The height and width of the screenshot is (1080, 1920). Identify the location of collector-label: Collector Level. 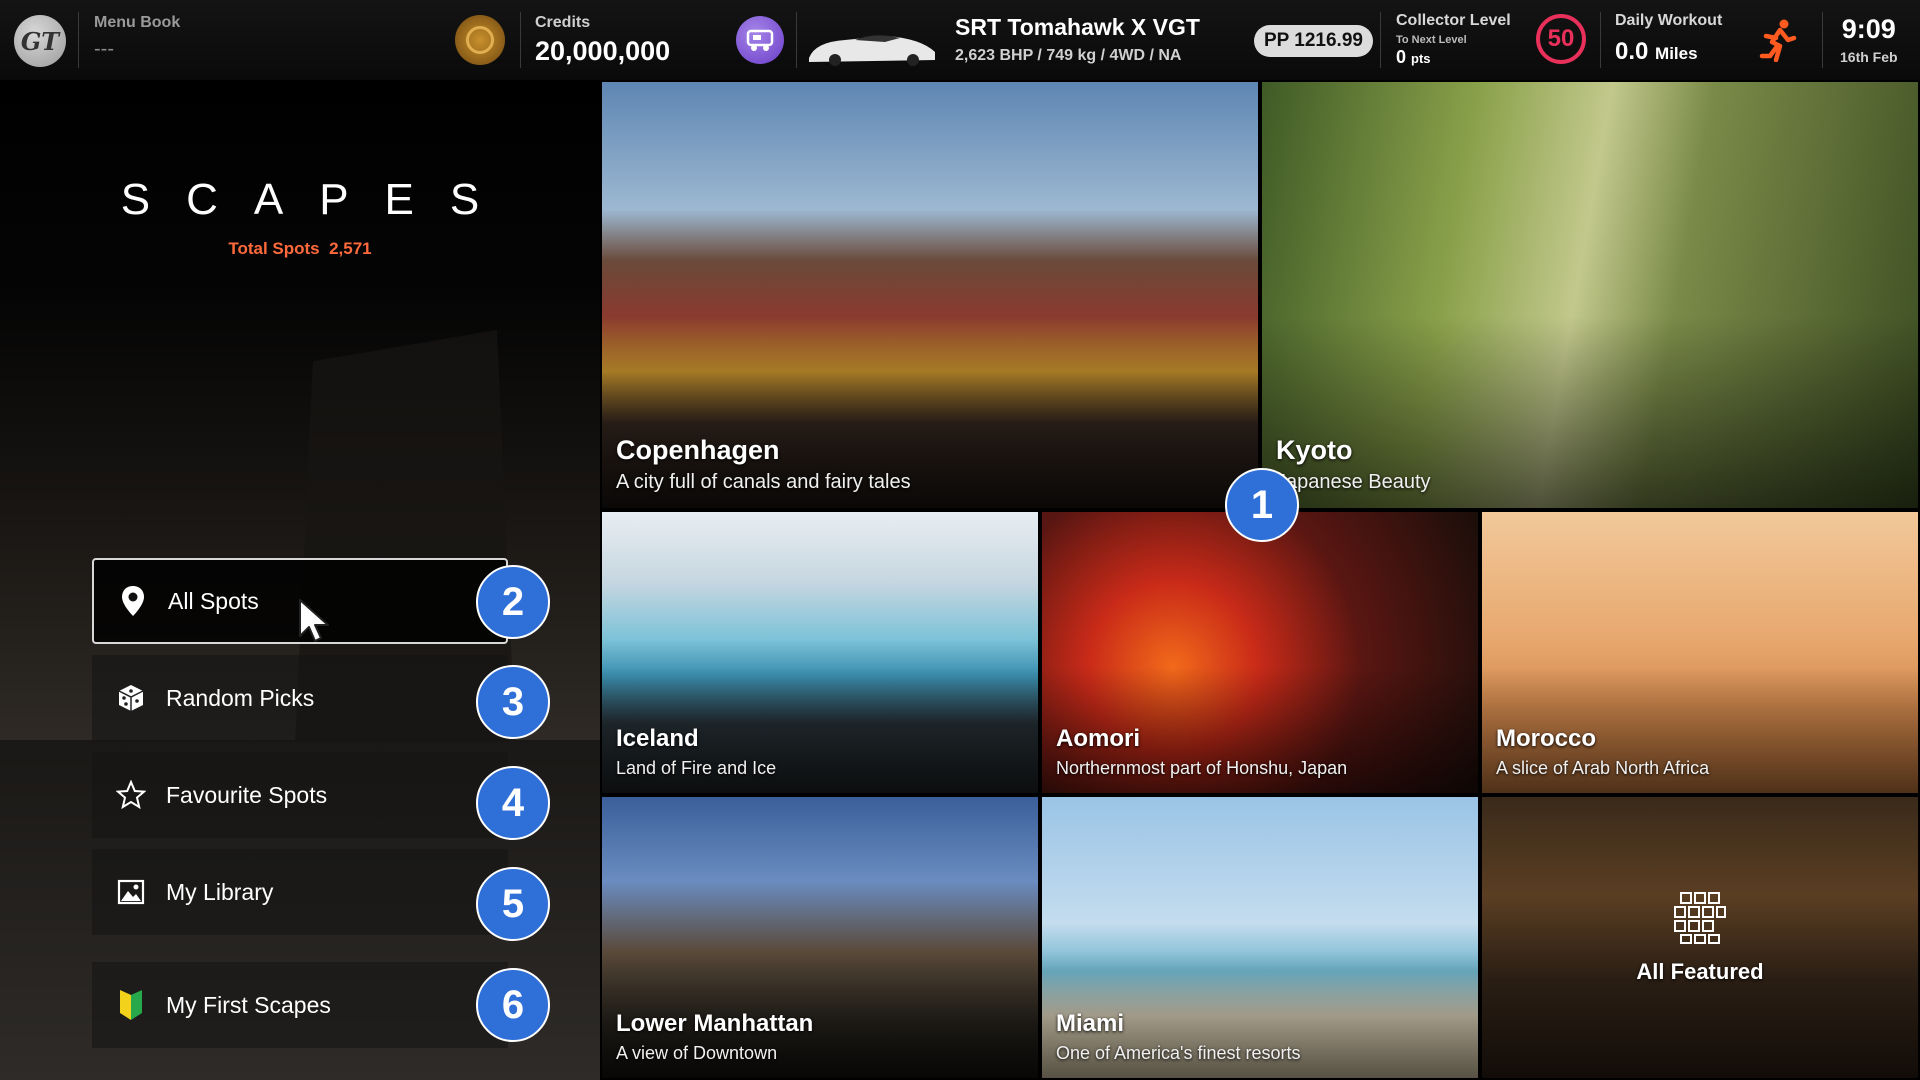
(1453, 20).